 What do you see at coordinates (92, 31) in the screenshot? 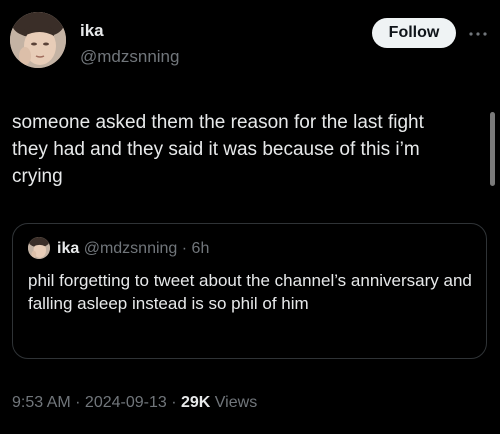
I see `author-display-name: ika` at bounding box center [92, 31].